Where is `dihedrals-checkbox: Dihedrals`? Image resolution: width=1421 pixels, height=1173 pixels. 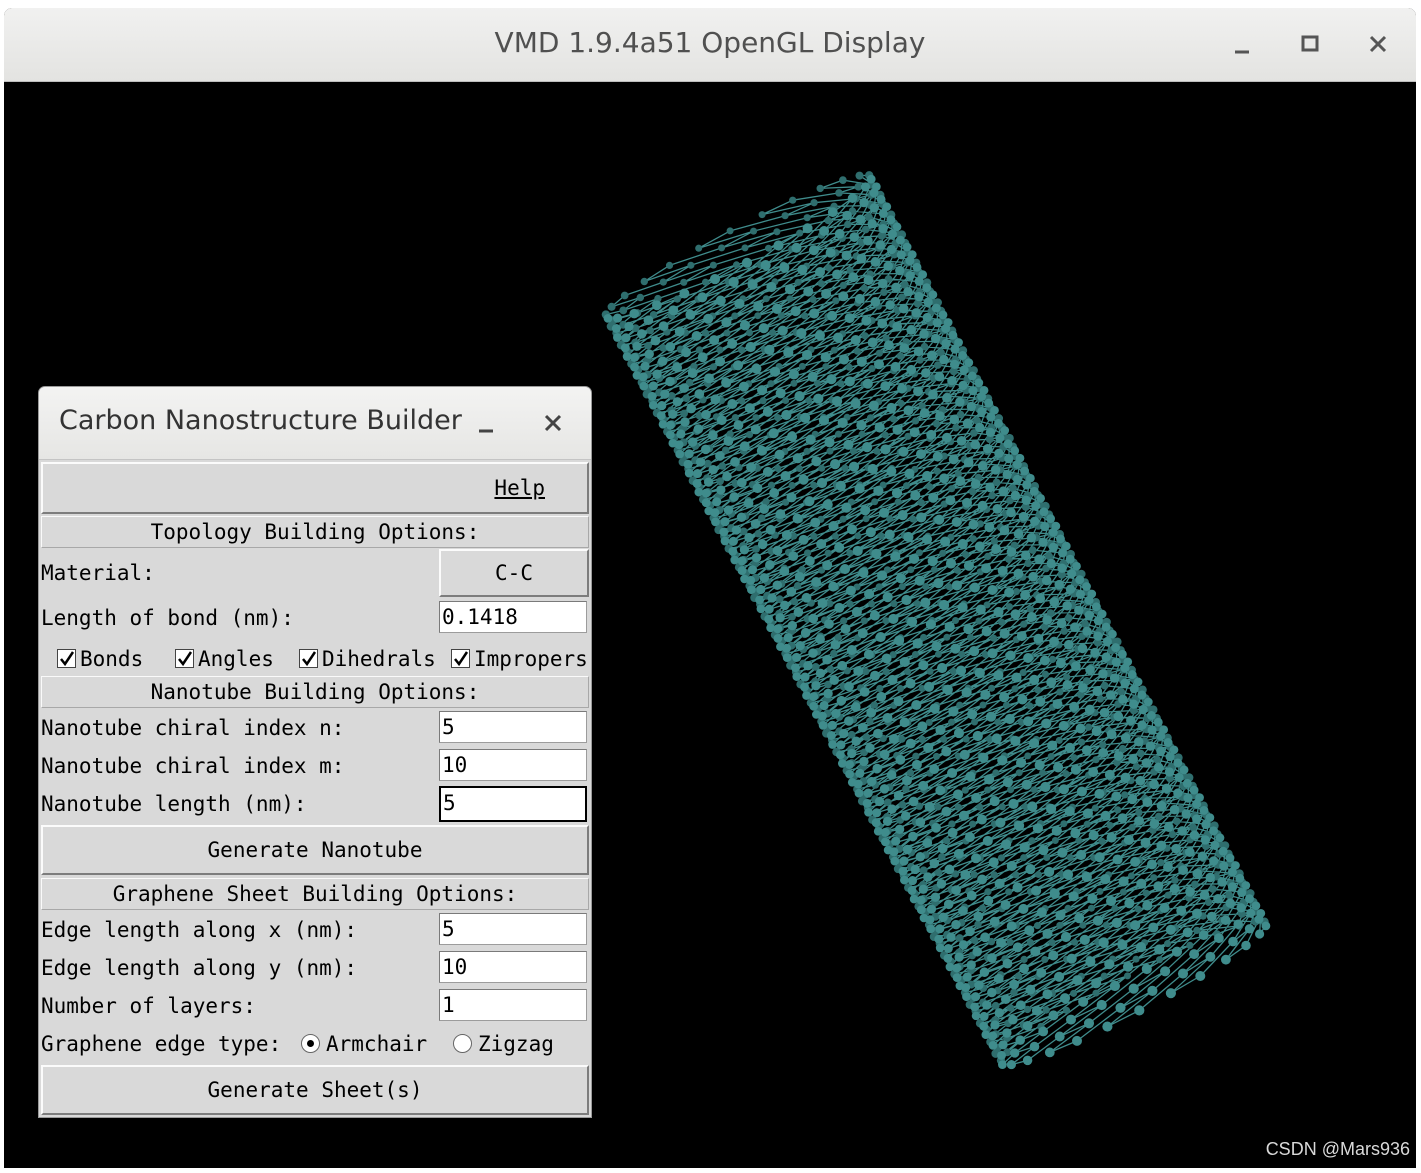 dihedrals-checkbox: Dihedrals is located at coordinates (367, 659).